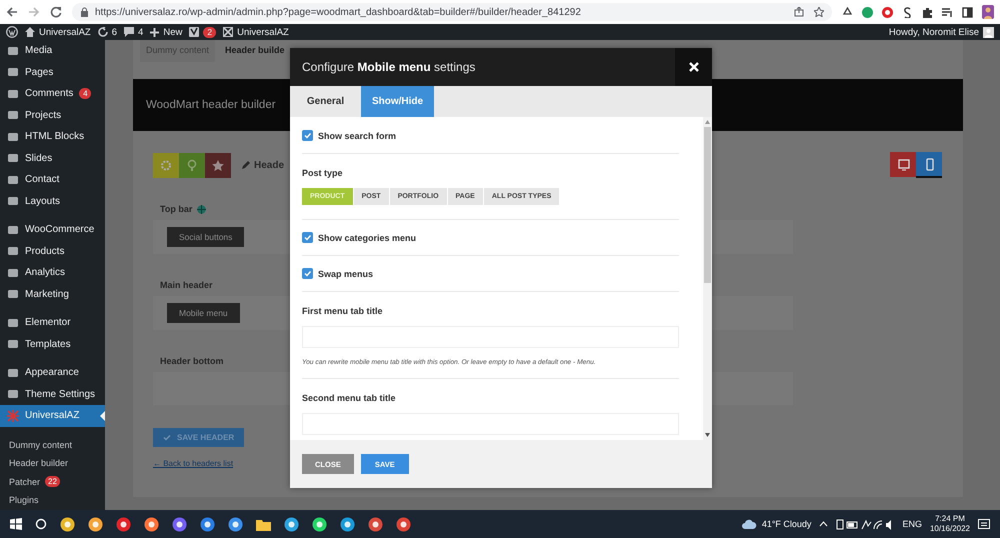  I want to click on item-label: Pages, so click(39, 72).